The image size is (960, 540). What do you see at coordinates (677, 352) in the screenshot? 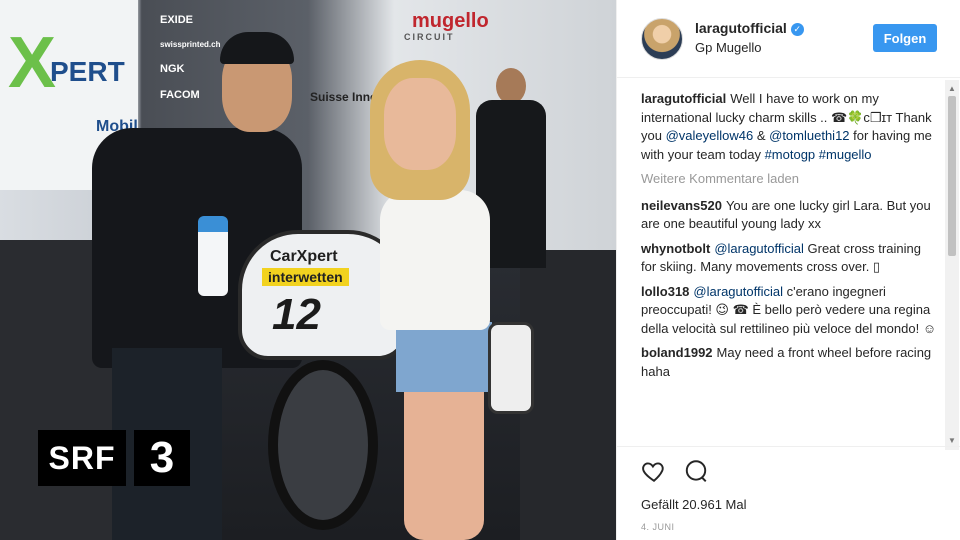
I see `comment-author: boland1992` at bounding box center [677, 352].